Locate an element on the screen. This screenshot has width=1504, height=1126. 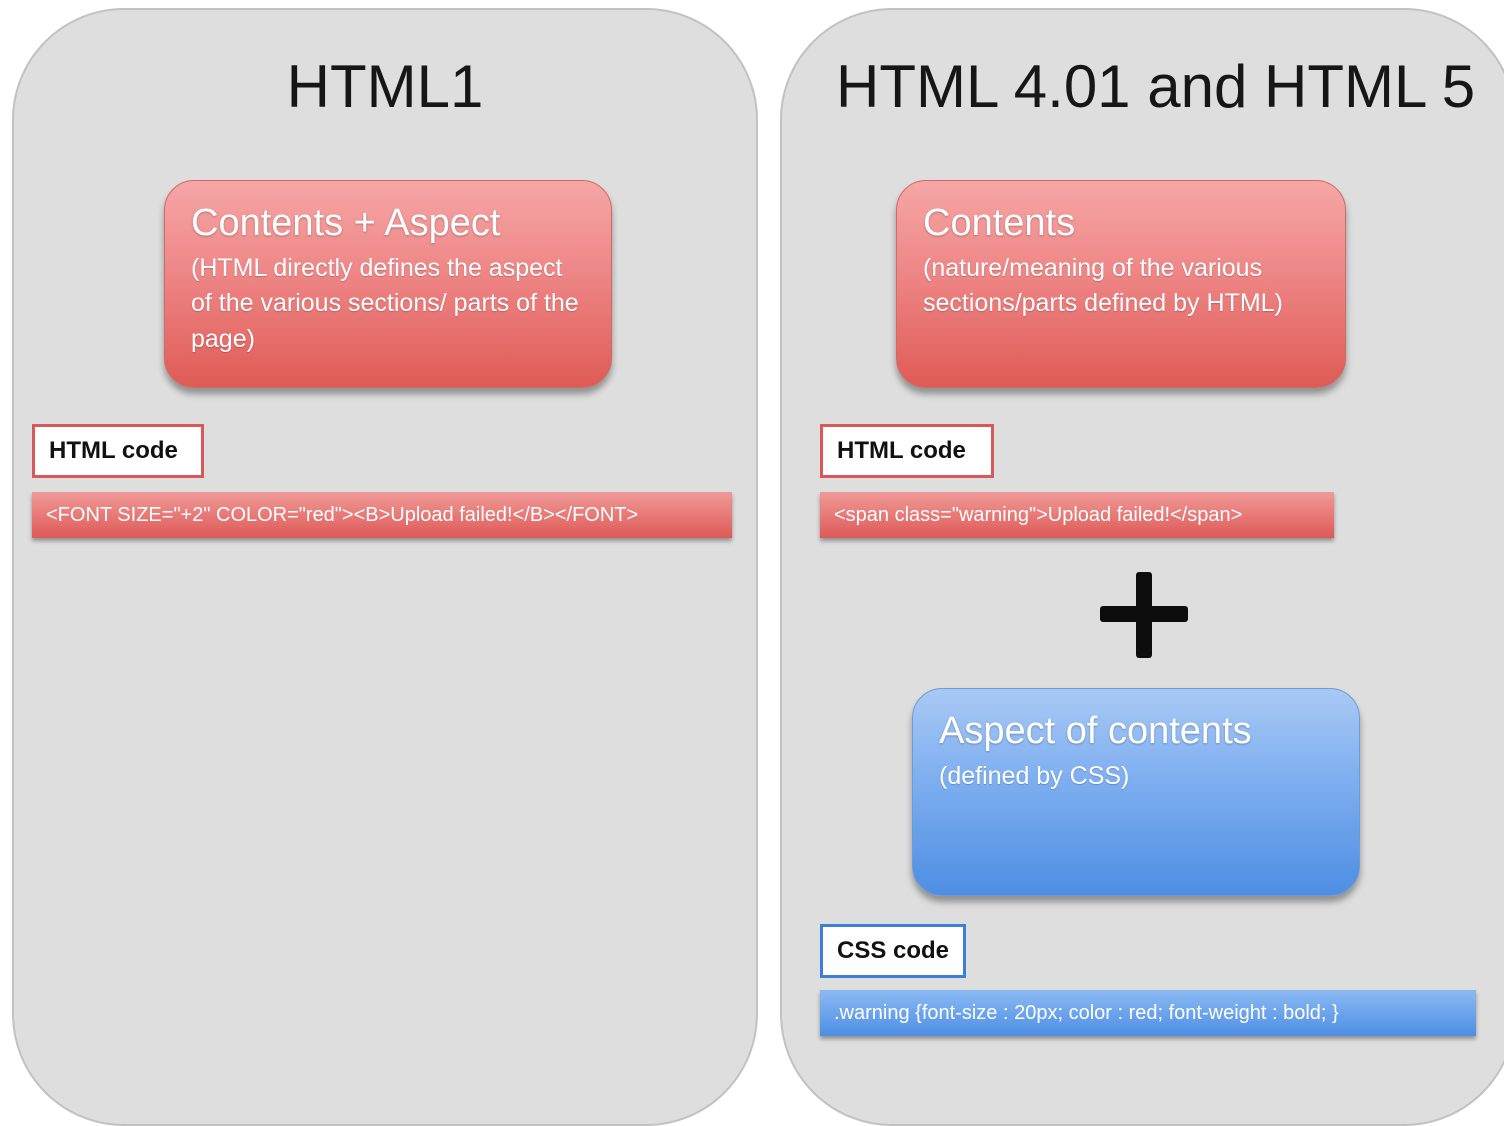
html1-panel-title: HTML1 is located at coordinates (385, 86).